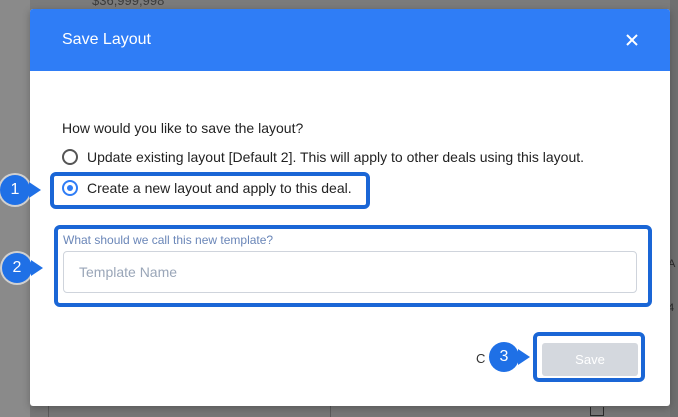 The height and width of the screenshot is (417, 678). I want to click on radio-update-existing, so click(70, 157).